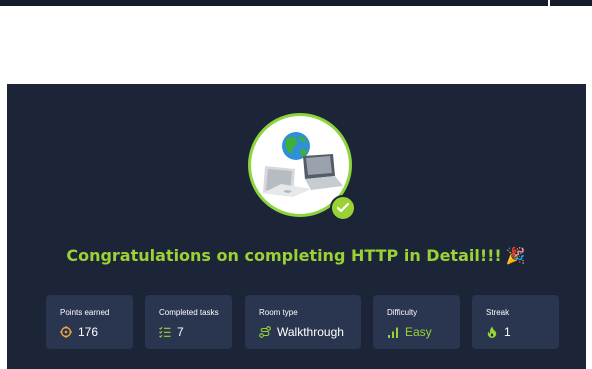 The height and width of the screenshot is (369, 592). Describe the element at coordinates (278, 312) in the screenshot. I see `stat-label: Room type` at that location.